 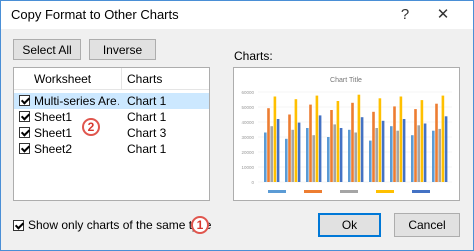 I want to click on y-tick-label: 0, so click(x=252, y=182).